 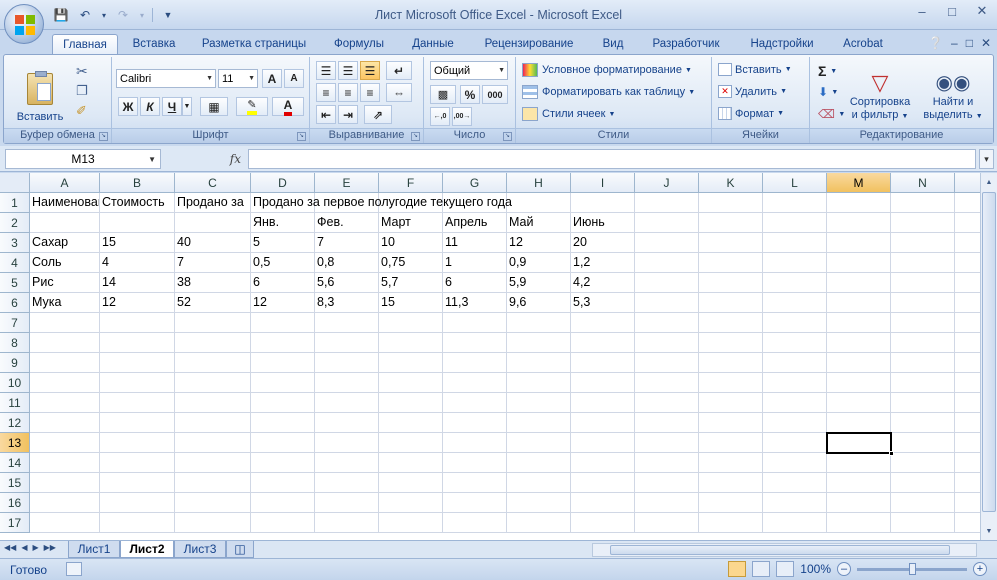 What do you see at coordinates (411, 183) in the screenshot?
I see `column-header-f: F` at bounding box center [411, 183].